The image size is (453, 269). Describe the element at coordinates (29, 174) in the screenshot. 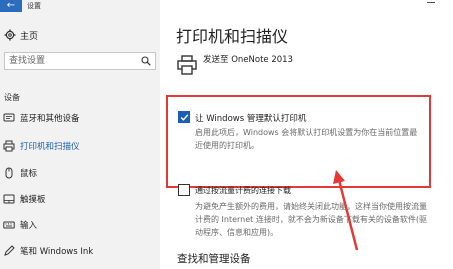

I see `sidebar-item-label: 鼠标` at that location.